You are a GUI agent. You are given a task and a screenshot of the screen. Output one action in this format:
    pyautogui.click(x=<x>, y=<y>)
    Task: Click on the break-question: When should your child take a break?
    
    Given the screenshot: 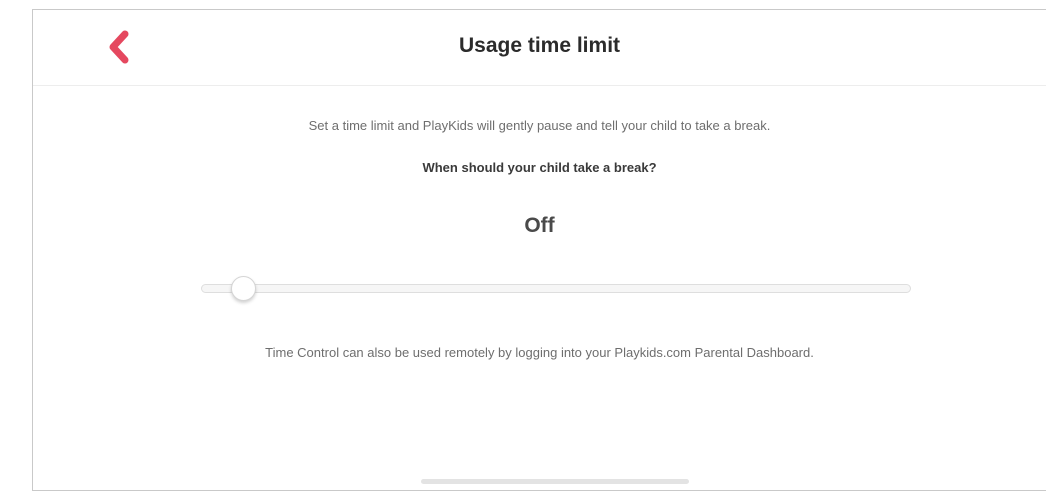 What is the action you would take?
    pyautogui.click(x=539, y=167)
    